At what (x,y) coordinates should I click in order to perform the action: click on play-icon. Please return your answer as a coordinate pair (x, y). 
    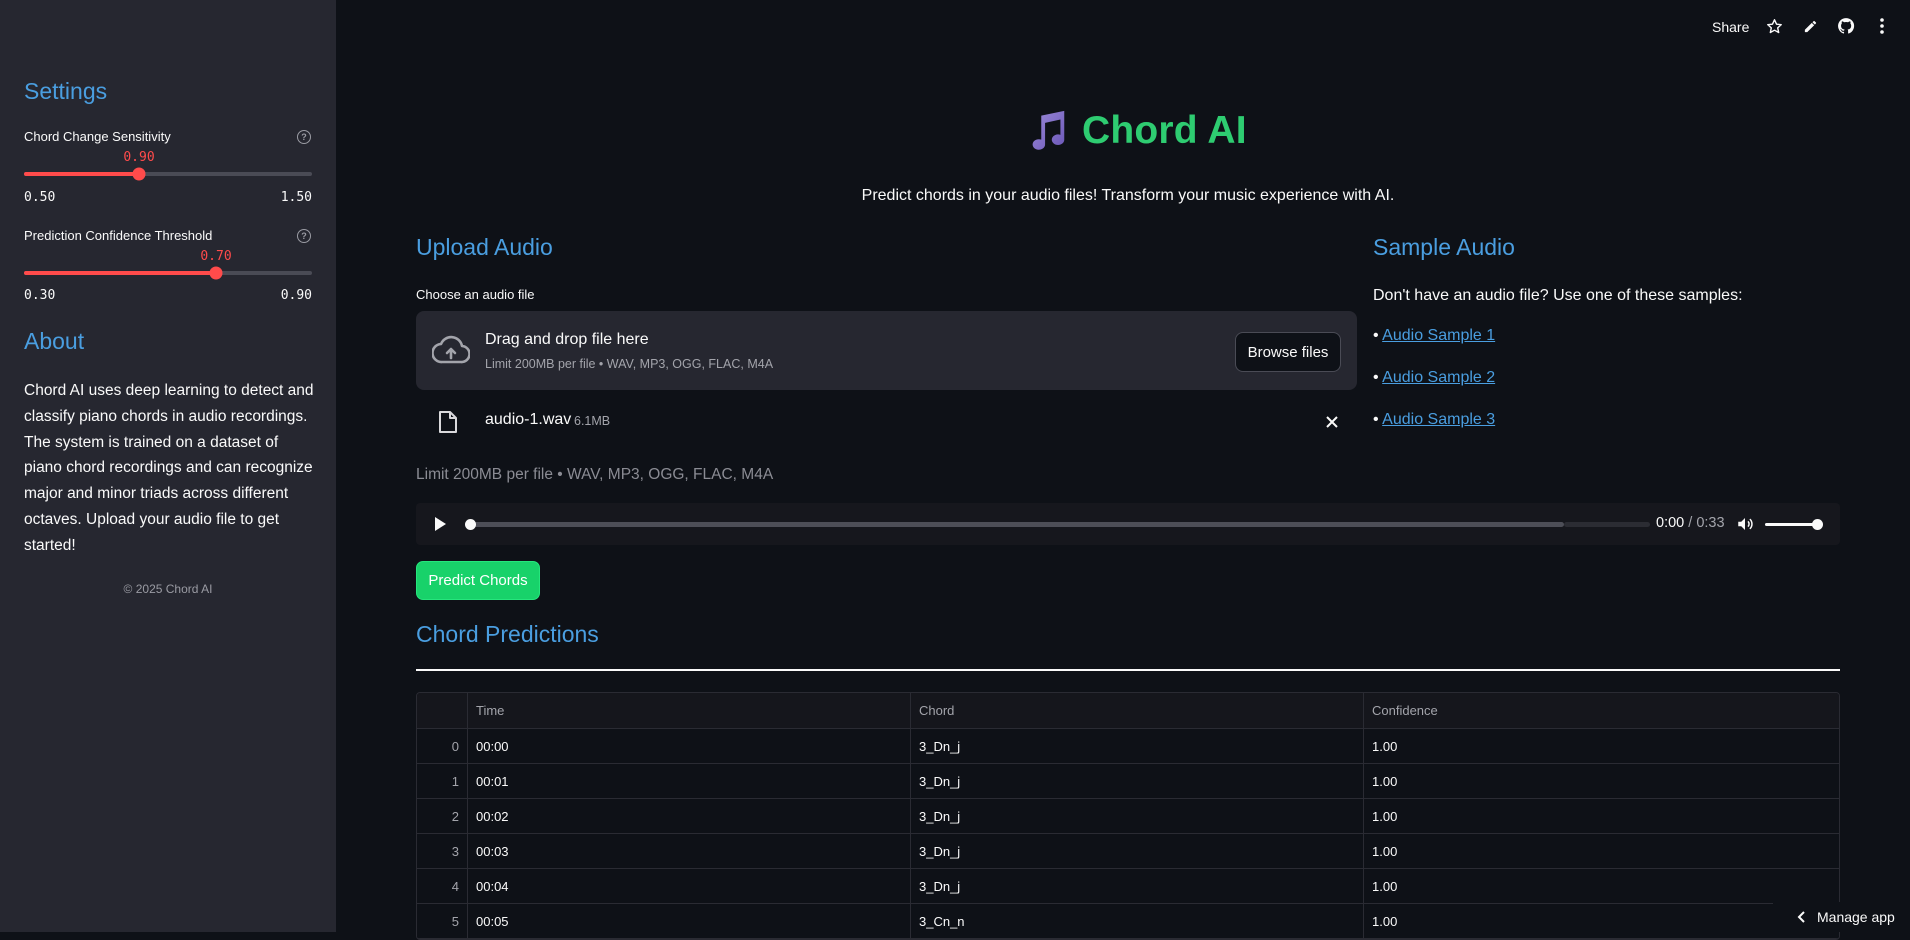
    Looking at the image, I should click on (440, 524).